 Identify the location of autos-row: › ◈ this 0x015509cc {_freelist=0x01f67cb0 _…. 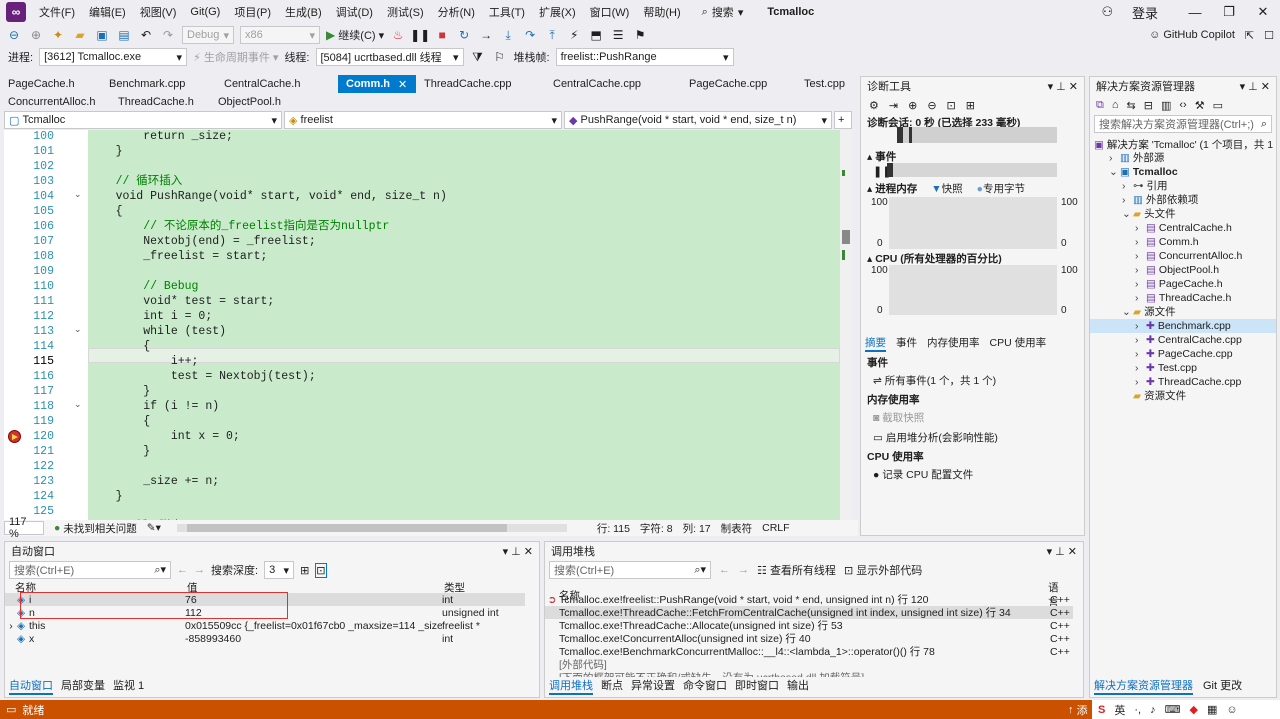
(265, 625).